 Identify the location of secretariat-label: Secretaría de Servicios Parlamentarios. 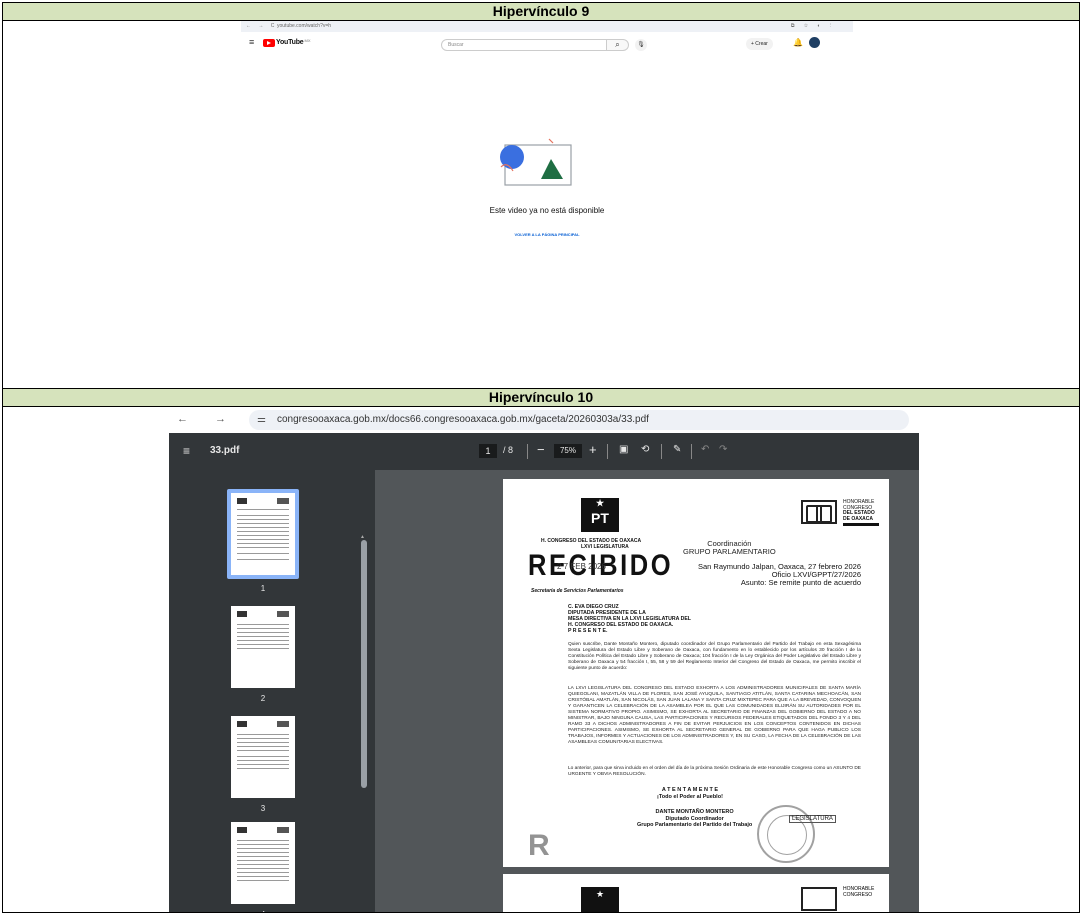
(577, 591).